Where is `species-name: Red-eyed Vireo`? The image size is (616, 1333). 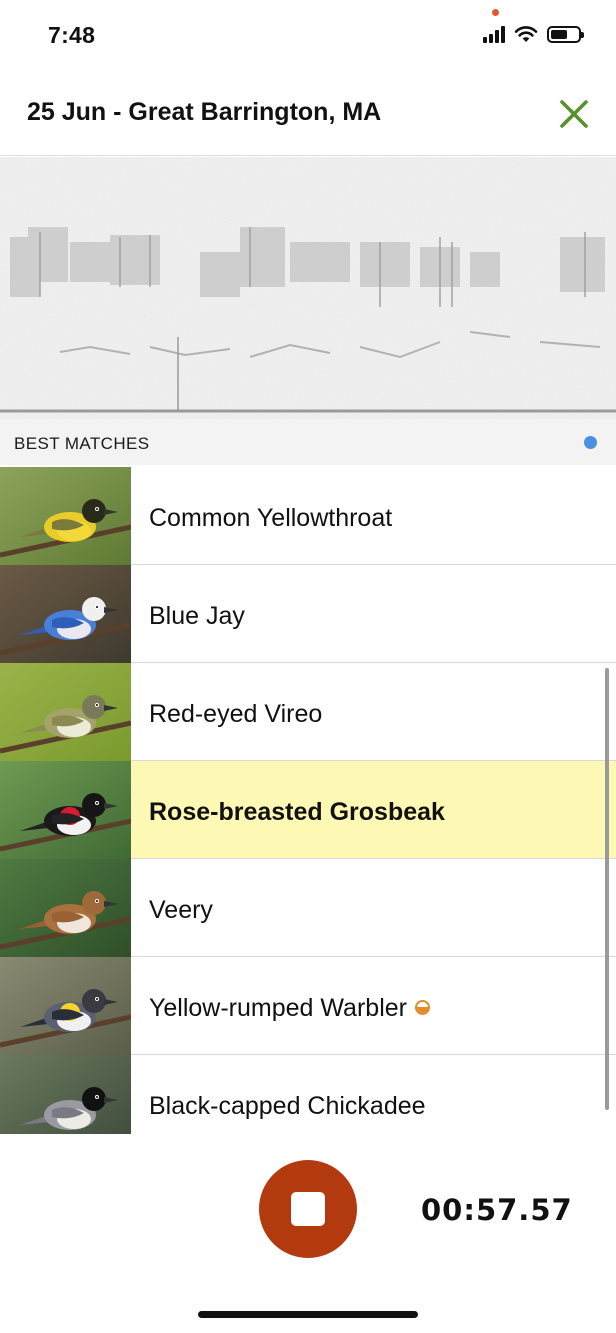 species-name: Red-eyed Vireo is located at coordinates (235, 714).